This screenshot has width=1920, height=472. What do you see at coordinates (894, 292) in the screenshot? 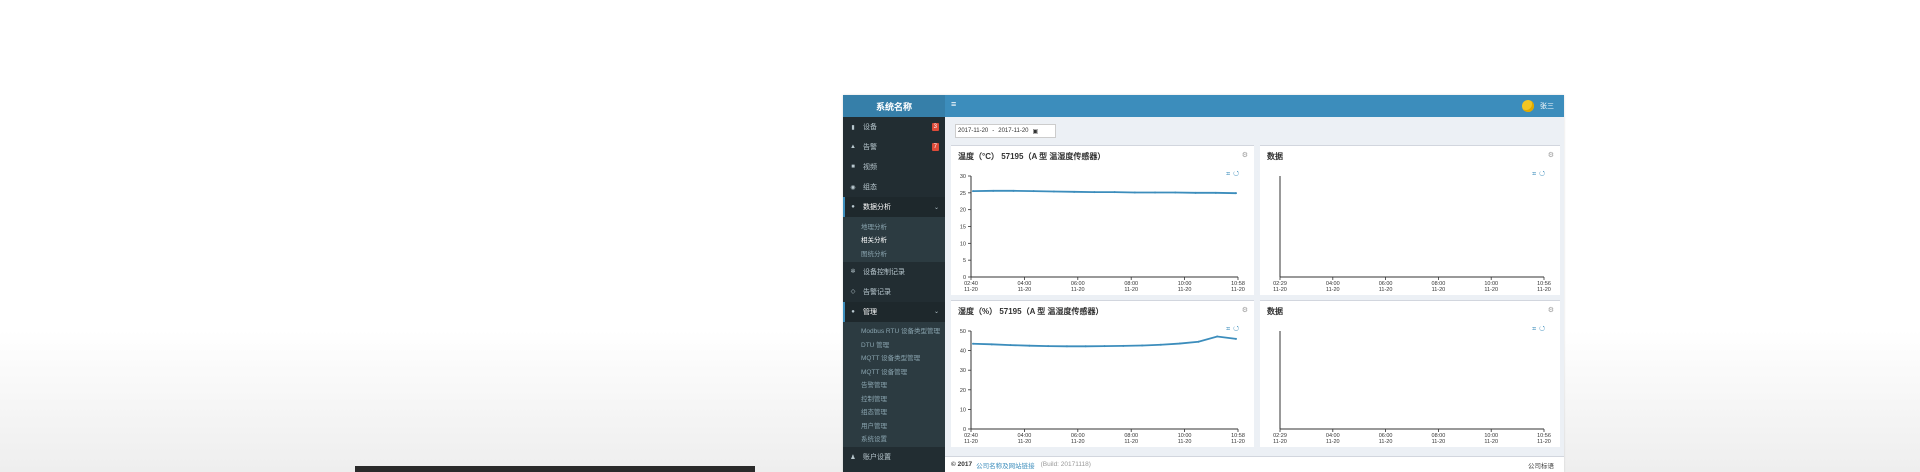
I see `sidebar-item-alarm-log: ◇ 告警记录` at bounding box center [894, 292].